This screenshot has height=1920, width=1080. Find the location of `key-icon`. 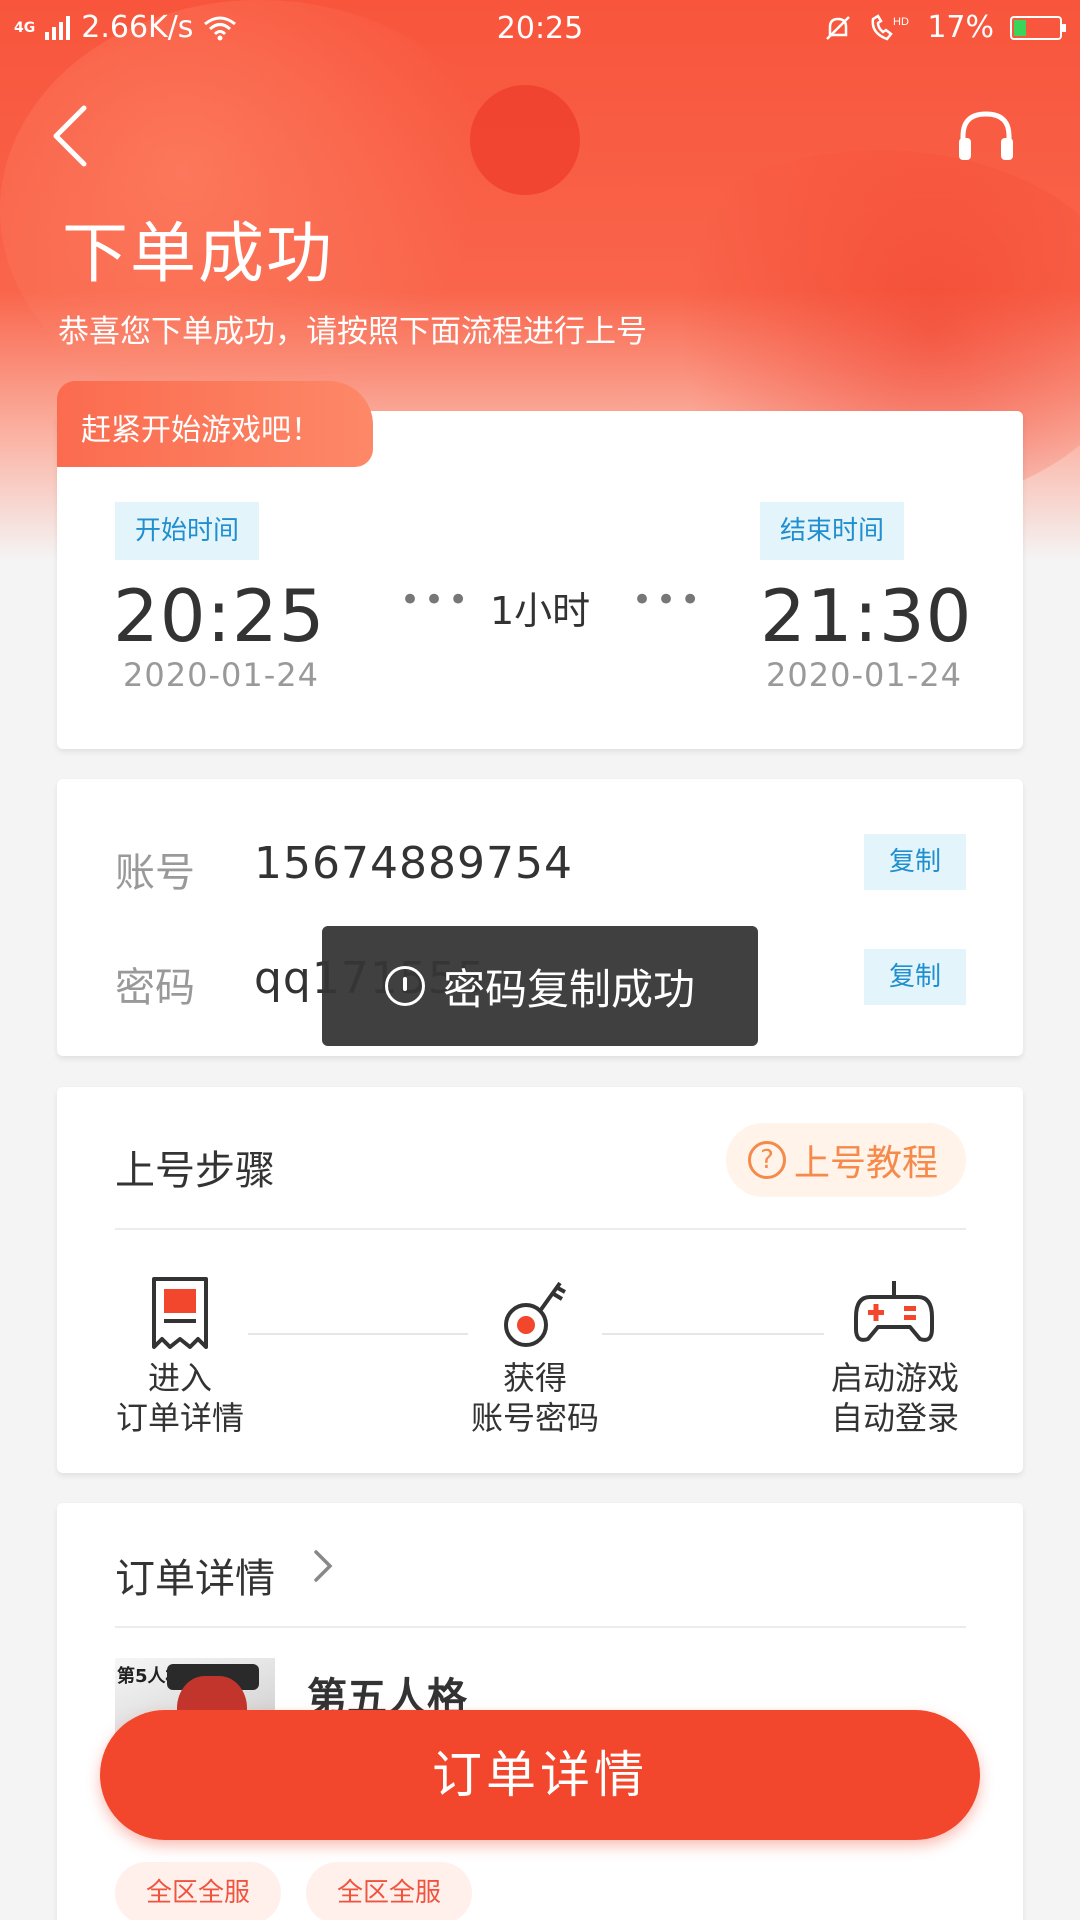

key-icon is located at coordinates (535, 1314).